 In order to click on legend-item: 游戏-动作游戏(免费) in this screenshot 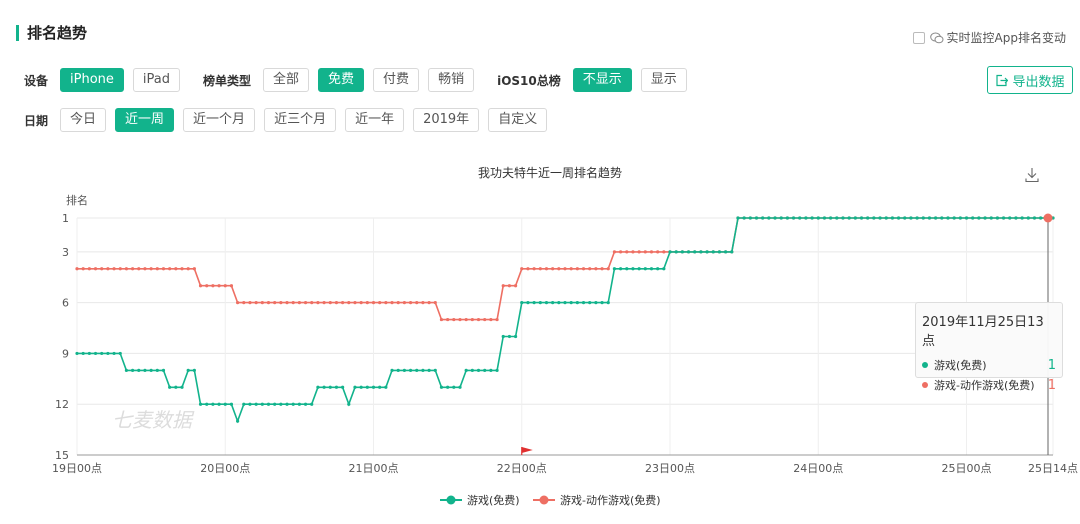, I will do `click(597, 500)`.